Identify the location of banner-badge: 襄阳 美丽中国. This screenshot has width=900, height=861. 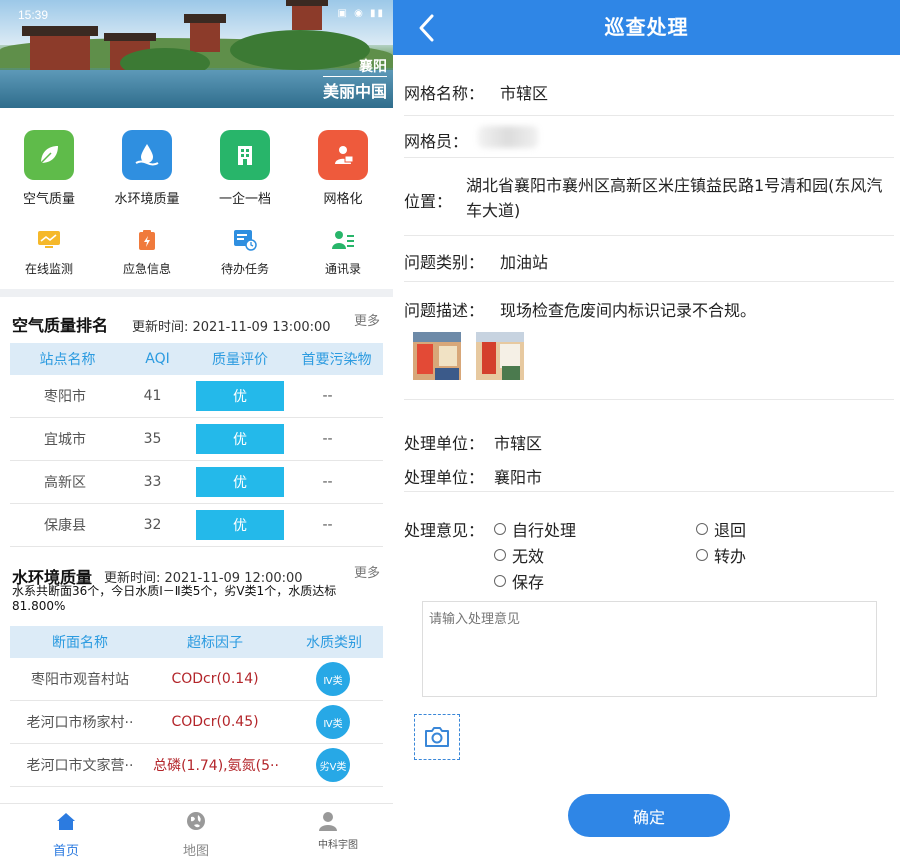
(354, 79).